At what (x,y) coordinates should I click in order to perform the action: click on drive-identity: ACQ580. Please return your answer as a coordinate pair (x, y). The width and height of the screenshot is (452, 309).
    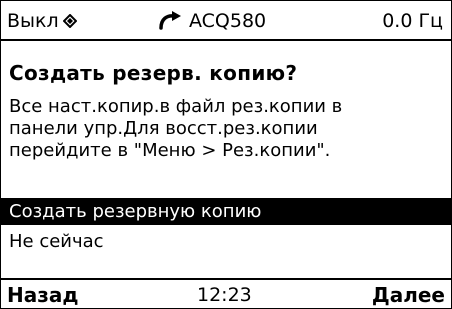
    Looking at the image, I should click on (211, 21).